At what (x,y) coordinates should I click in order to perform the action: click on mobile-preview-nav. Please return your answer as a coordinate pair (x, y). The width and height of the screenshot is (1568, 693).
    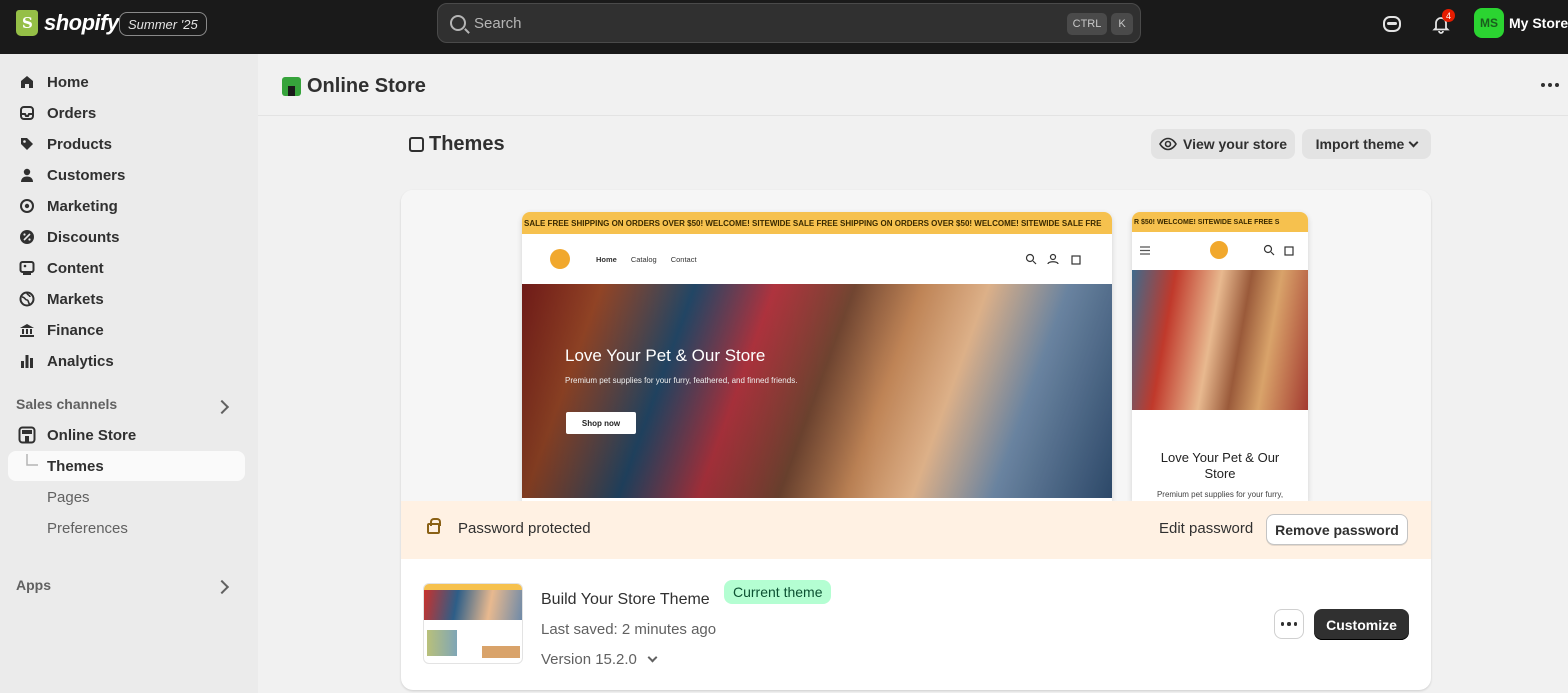
    Looking at the image, I should click on (1220, 251).